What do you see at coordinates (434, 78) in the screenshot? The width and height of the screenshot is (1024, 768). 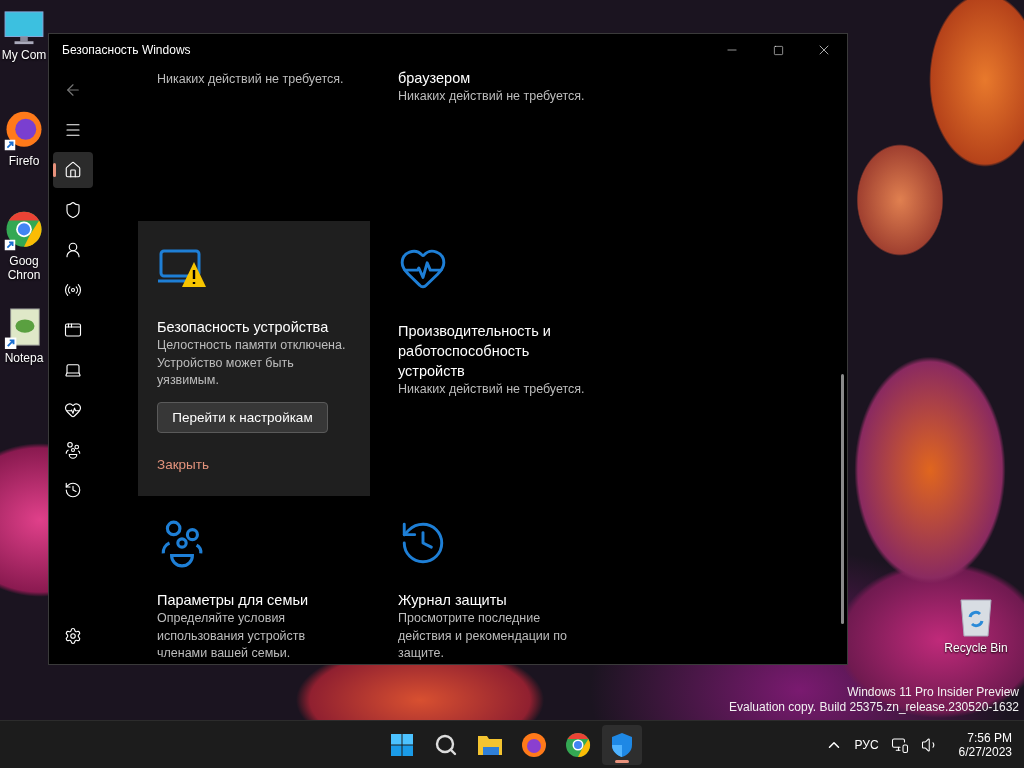 I see `card-title: браузером` at bounding box center [434, 78].